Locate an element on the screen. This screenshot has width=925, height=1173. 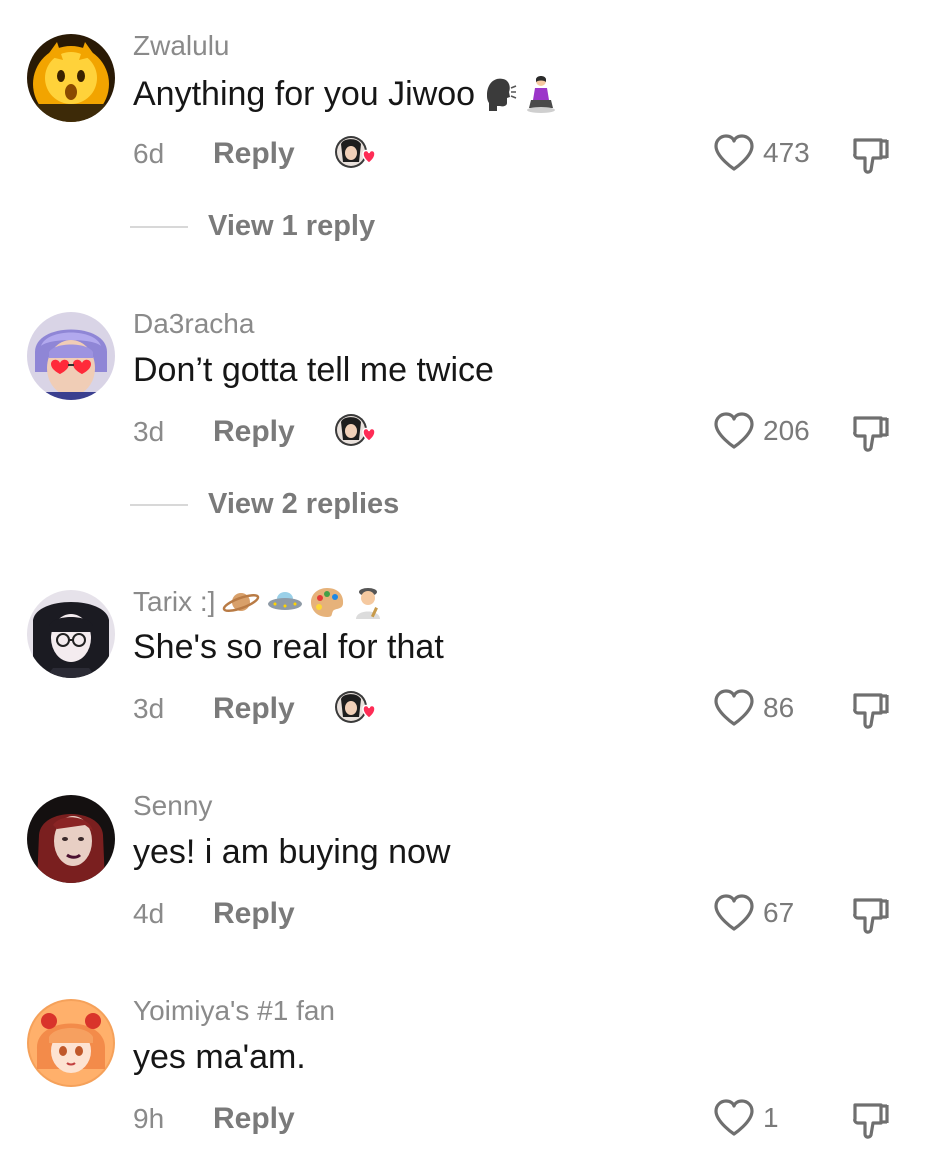
purple-hair-heart-glasses-avatar-image is located at coordinates (71, 356).